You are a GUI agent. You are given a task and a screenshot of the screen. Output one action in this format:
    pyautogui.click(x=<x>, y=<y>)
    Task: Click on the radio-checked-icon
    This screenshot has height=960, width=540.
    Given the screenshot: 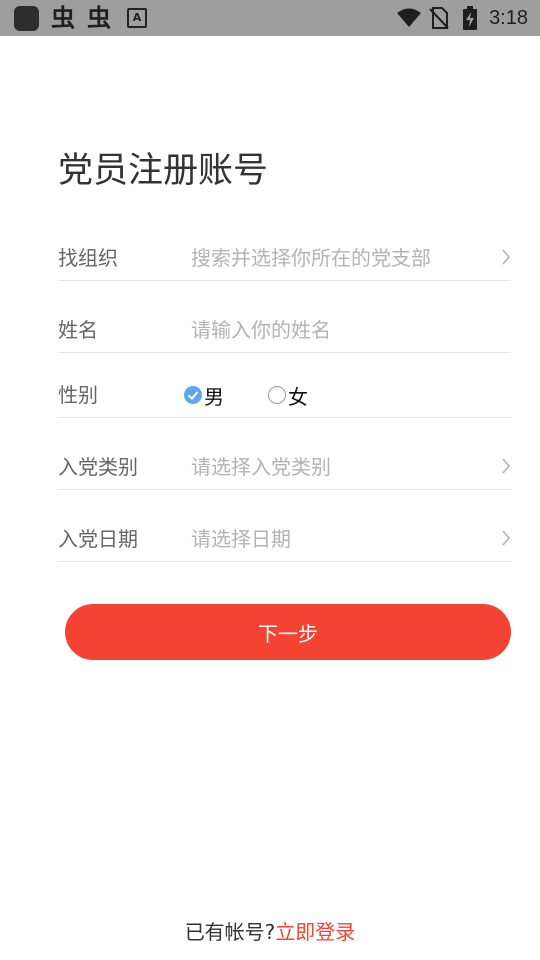 What is the action you would take?
    pyautogui.click(x=193, y=395)
    